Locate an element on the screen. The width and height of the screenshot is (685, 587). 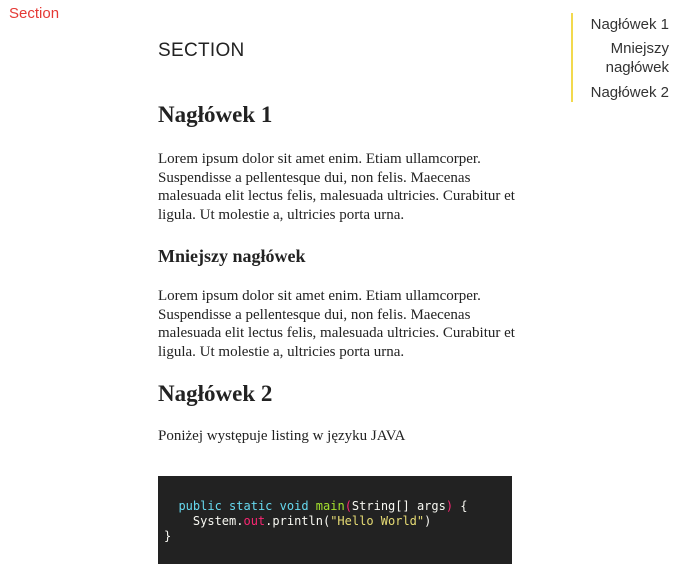
heading-naglowek-2: Nagłówek 2 is located at coordinates (215, 393).